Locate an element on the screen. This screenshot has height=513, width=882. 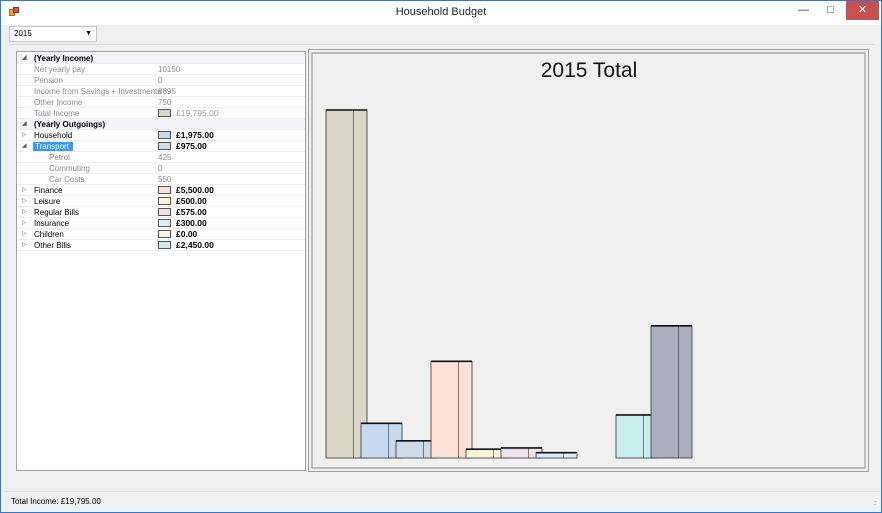
tree-row-household: ▷ Household £1,975.00 is located at coordinates (161, 135).